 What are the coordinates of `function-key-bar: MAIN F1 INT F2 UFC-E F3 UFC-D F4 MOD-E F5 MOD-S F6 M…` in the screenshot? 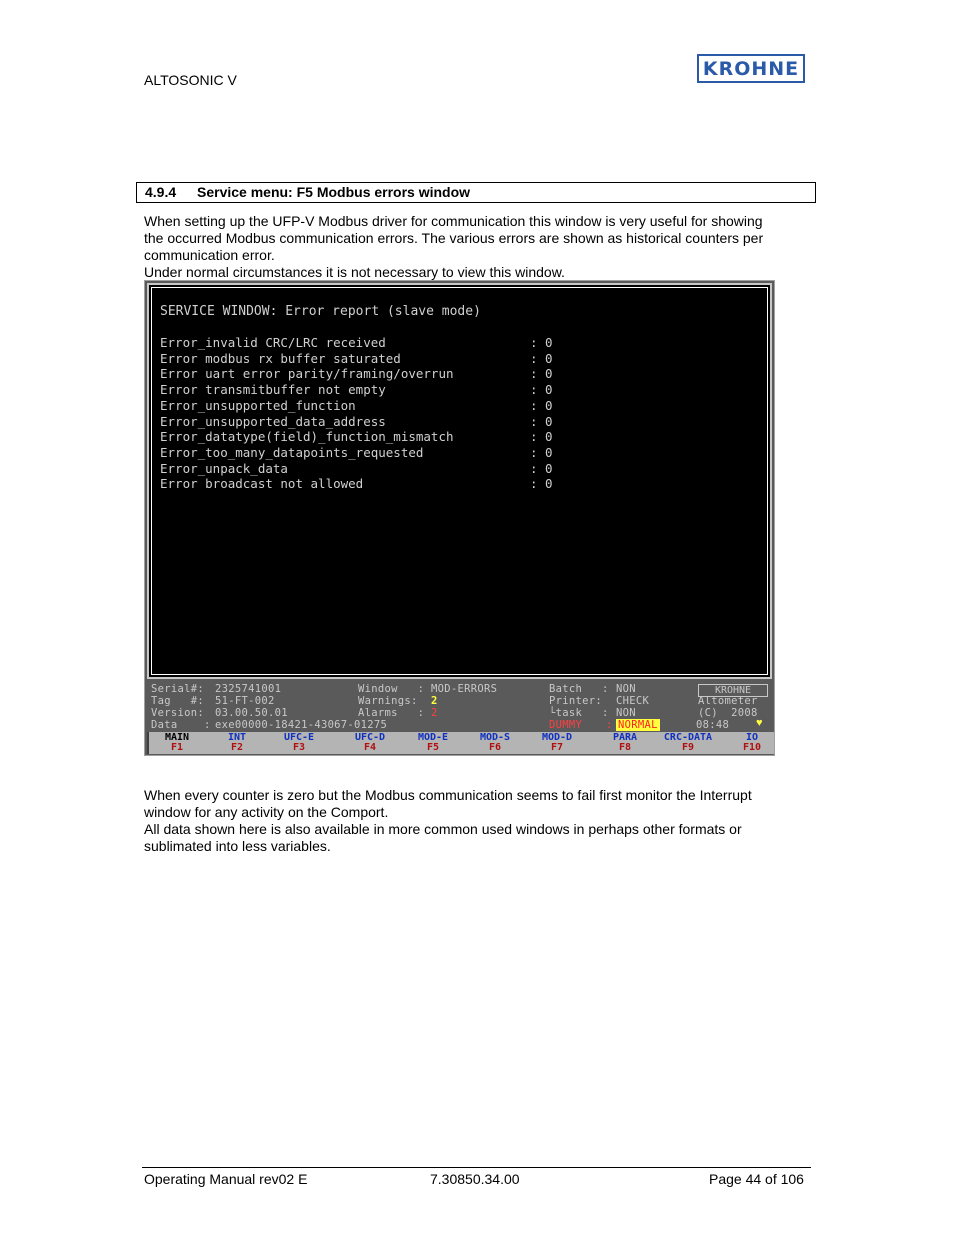 It's located at (460, 743).